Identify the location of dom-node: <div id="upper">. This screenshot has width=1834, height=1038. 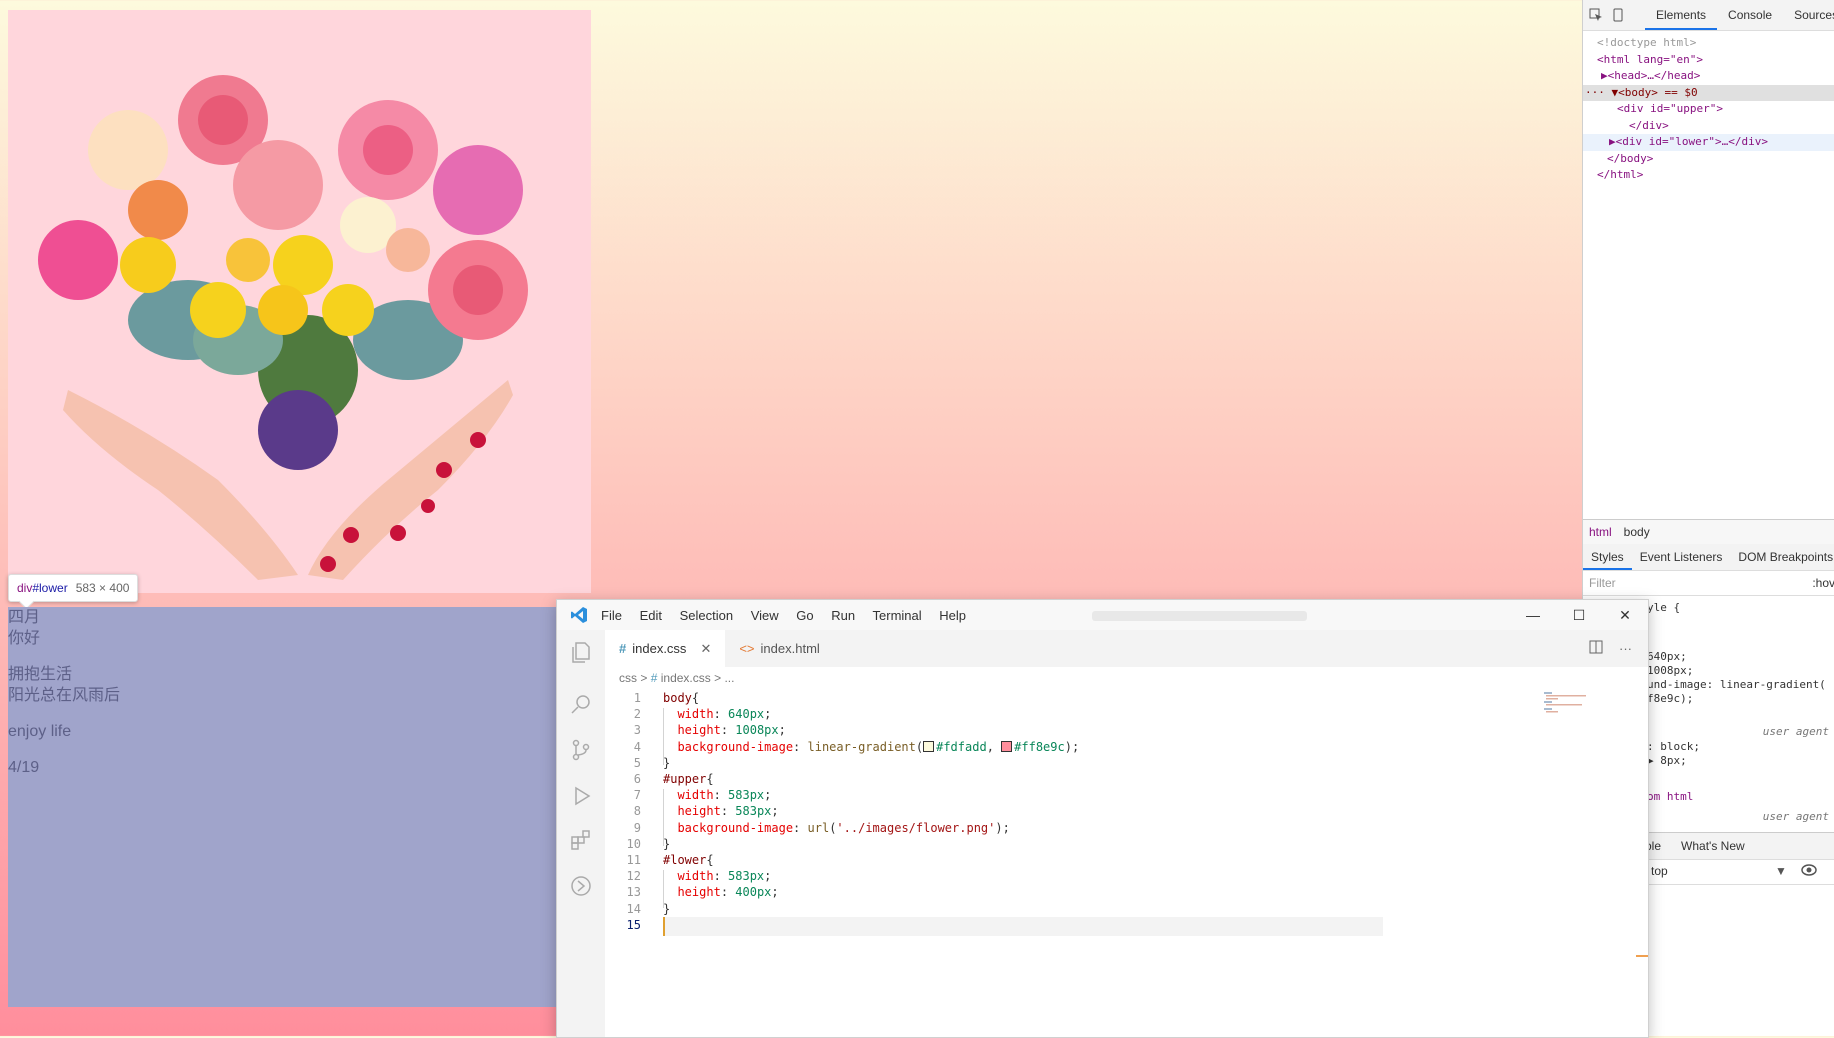
(1708, 109).